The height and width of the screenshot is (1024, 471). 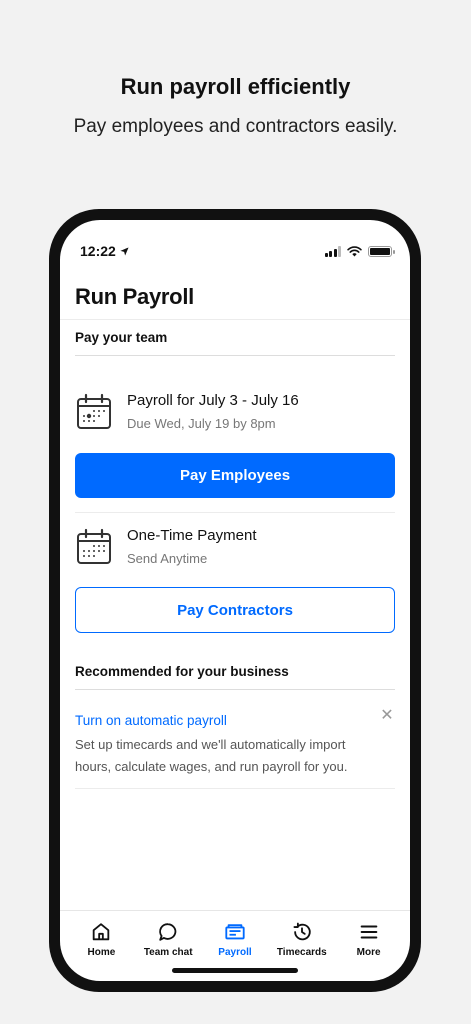 What do you see at coordinates (302, 931) in the screenshot?
I see `history-clock-icon` at bounding box center [302, 931].